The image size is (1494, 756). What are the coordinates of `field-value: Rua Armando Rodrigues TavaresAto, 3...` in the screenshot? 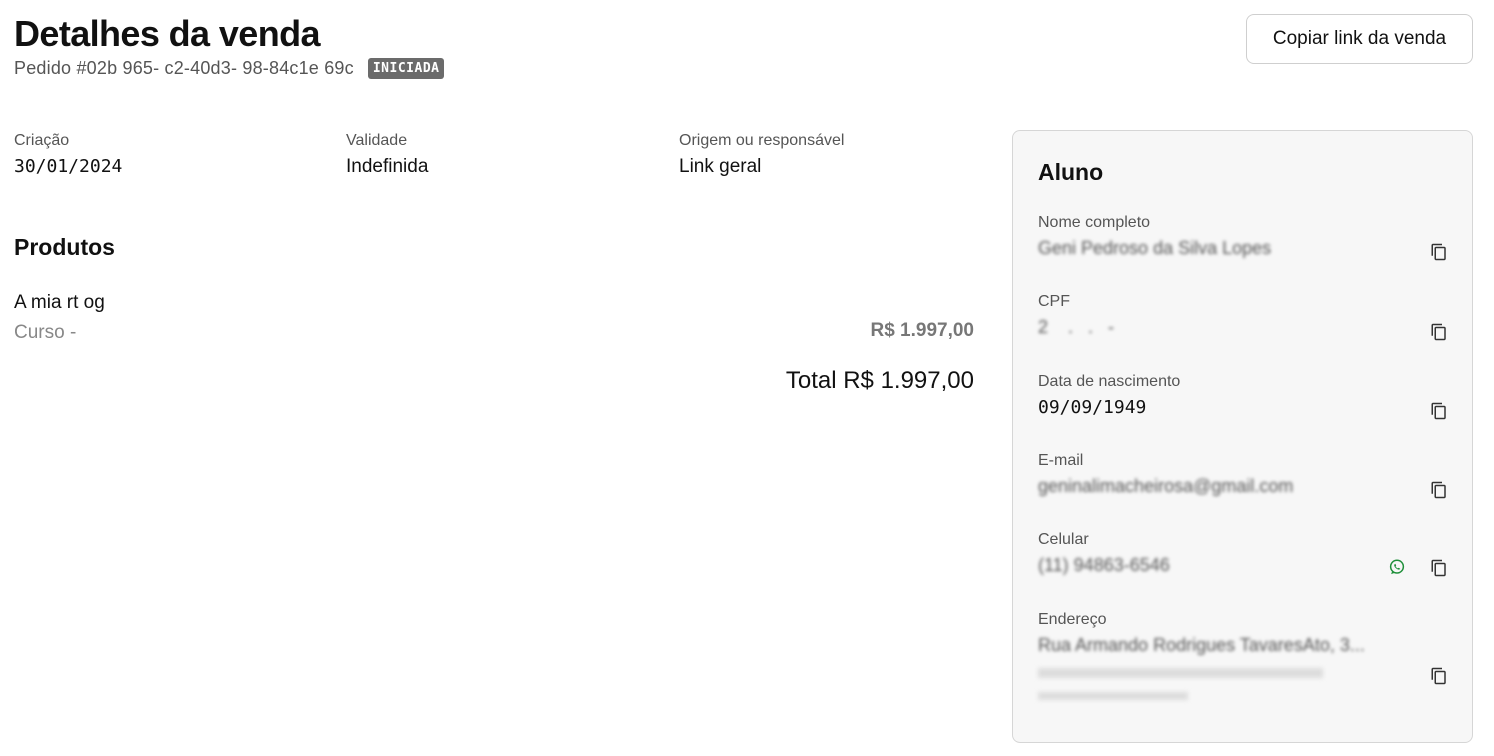 It's located at (1201, 645).